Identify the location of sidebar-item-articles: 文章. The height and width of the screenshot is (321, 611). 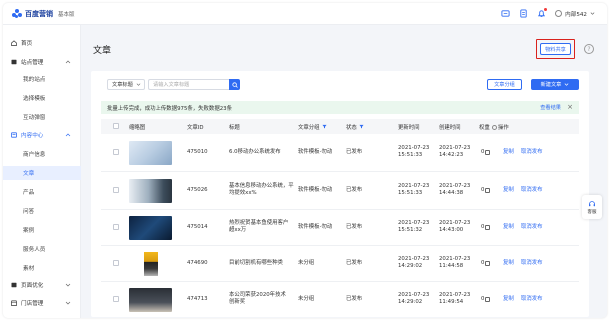
(42, 173).